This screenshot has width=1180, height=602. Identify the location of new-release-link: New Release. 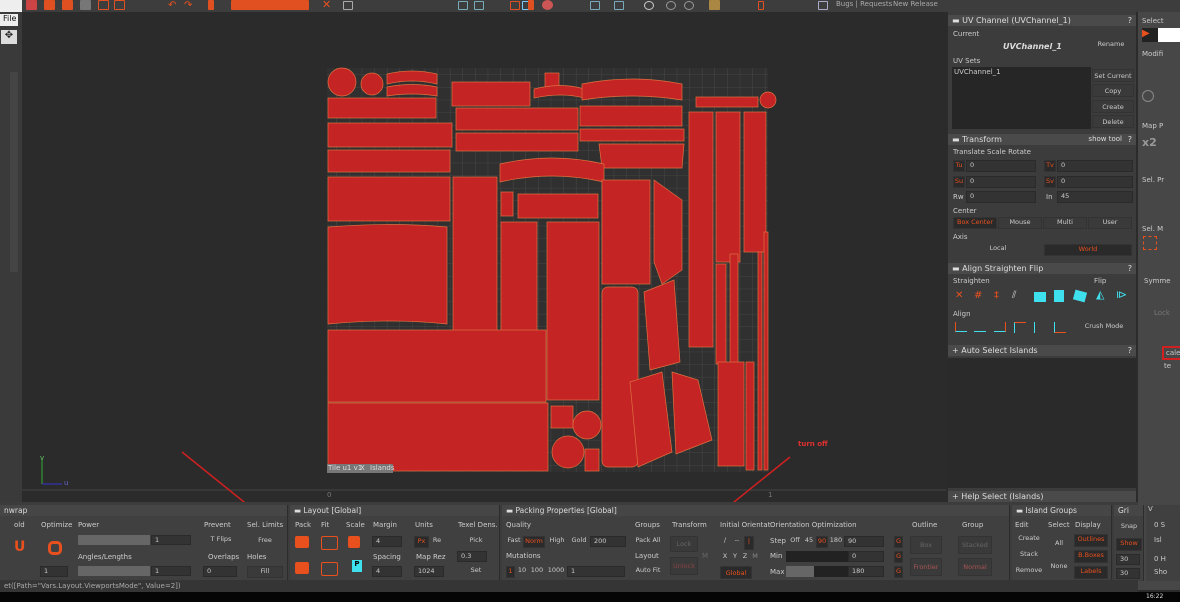
(915, 4).